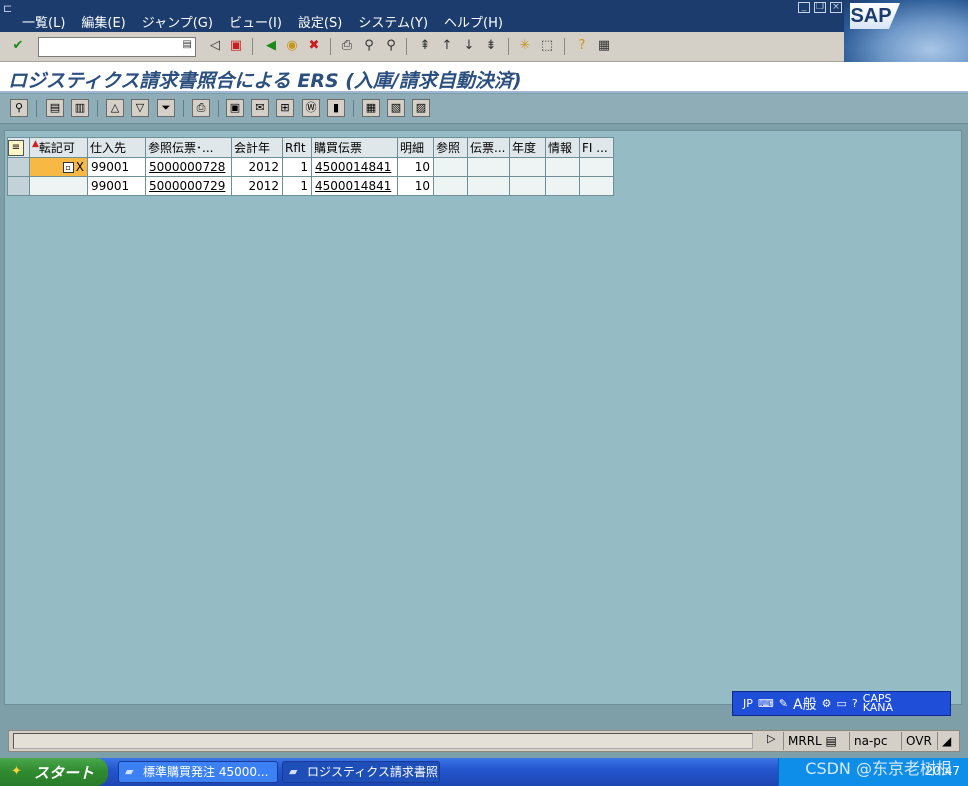 Image resolution: width=968 pixels, height=786 pixels. What do you see at coordinates (188, 167) in the screenshot?
I see `ref-doc-link: 5000000728` at bounding box center [188, 167].